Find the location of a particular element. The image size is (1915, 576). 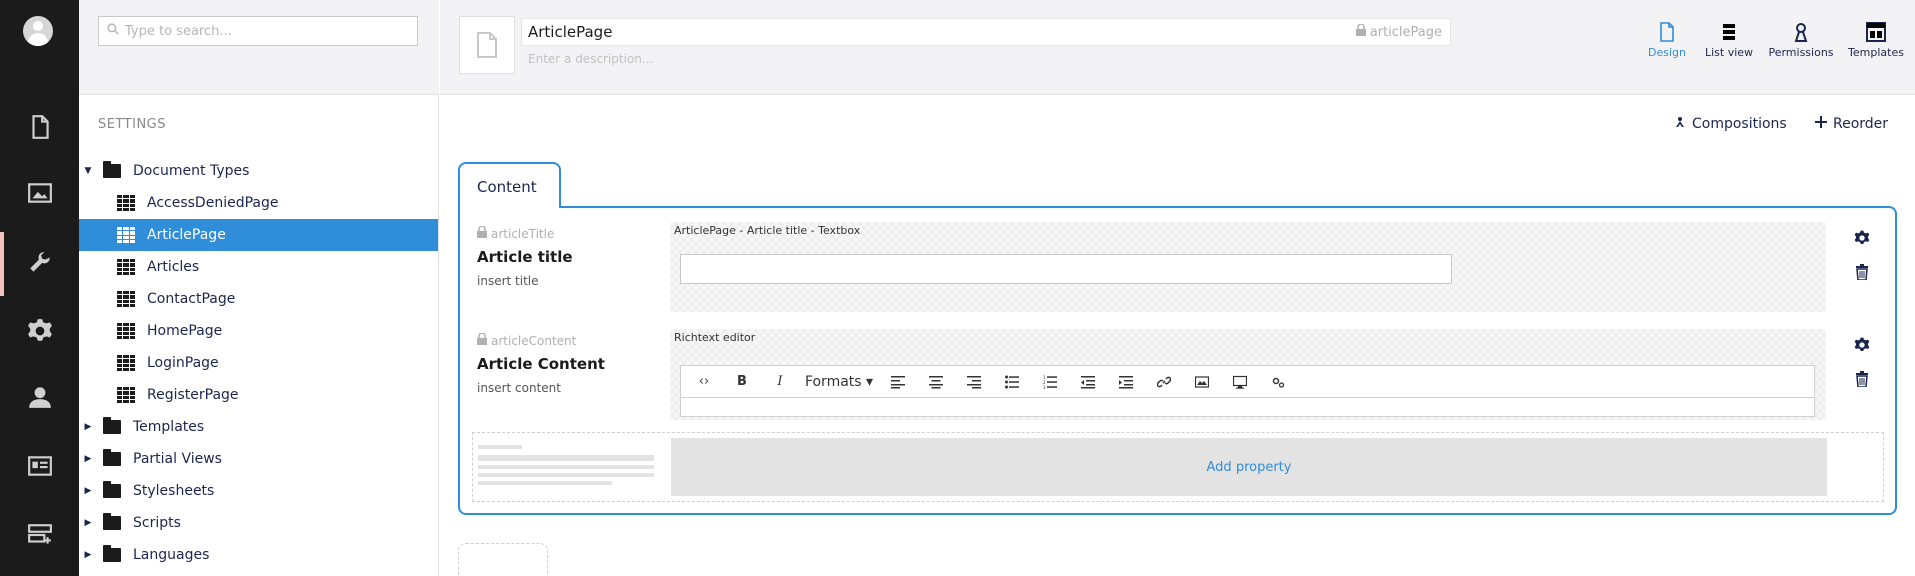

reorder-button: Reorder is located at coordinates (1851, 124).